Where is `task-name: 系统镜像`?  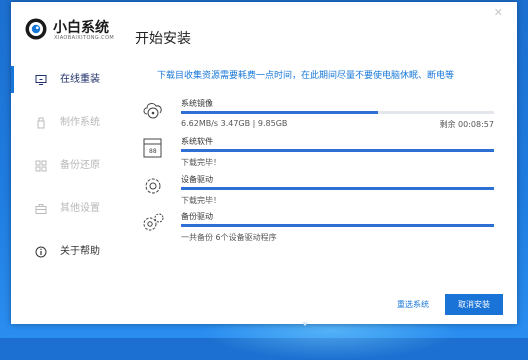
task-name: 系统镜像 is located at coordinates (197, 103).